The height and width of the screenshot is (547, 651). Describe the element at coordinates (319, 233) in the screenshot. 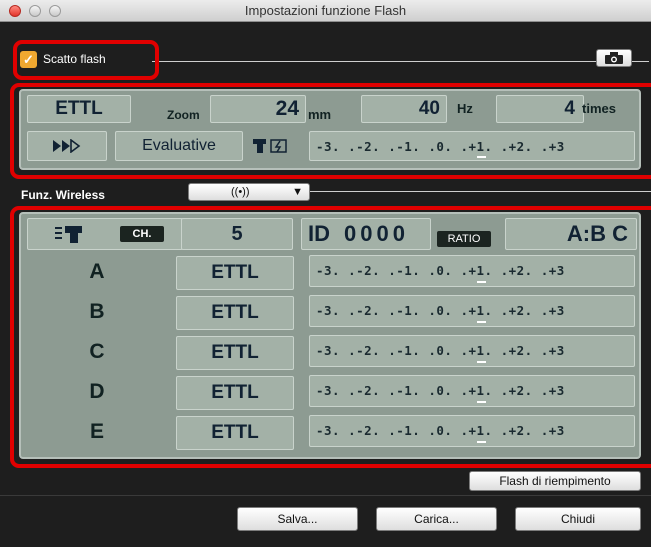

I see `id-label: ID` at that location.